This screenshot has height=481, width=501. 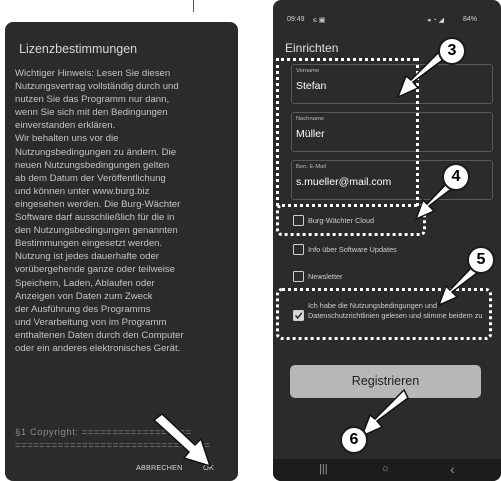 I want to click on license-line: Nutzung ist jedes dauerhafte oder, so click(x=87, y=257).